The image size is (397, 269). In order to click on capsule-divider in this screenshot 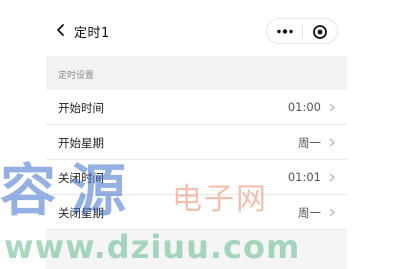, I will do `click(302, 31)`.